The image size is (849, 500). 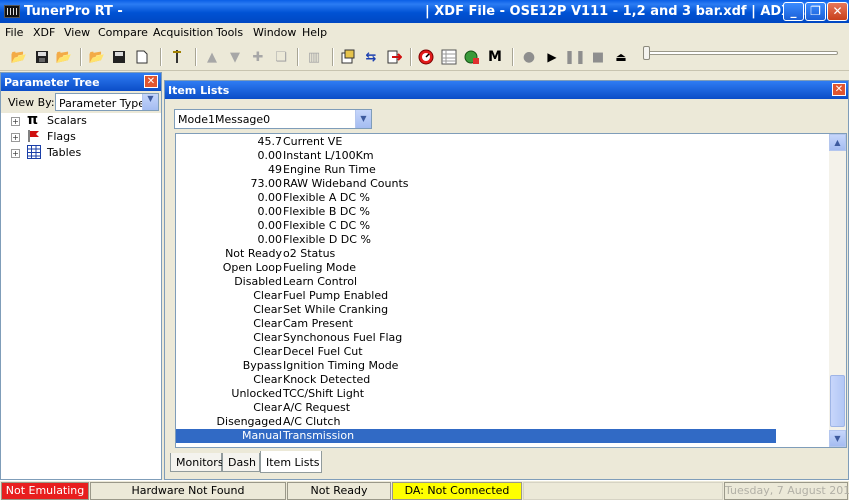 What do you see at coordinates (348, 57) in the screenshot?
I see `xdf-properties-icon` at bounding box center [348, 57].